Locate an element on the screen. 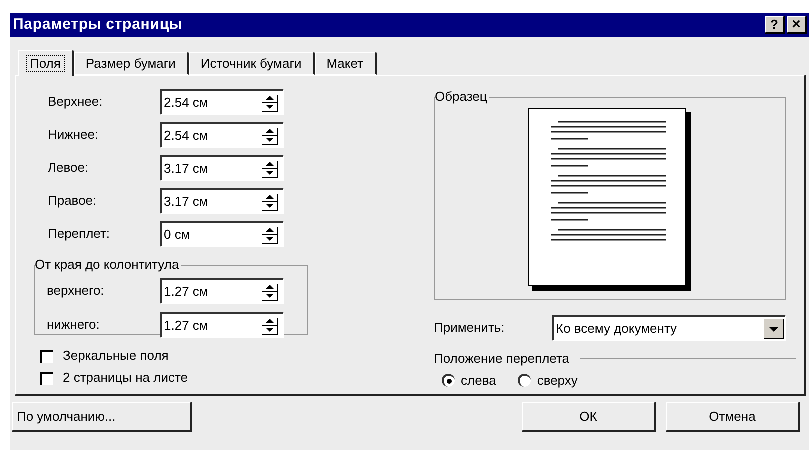 Image resolution: width=809 pixels, height=450 pixels. group-title: Образец is located at coordinates (462, 97).